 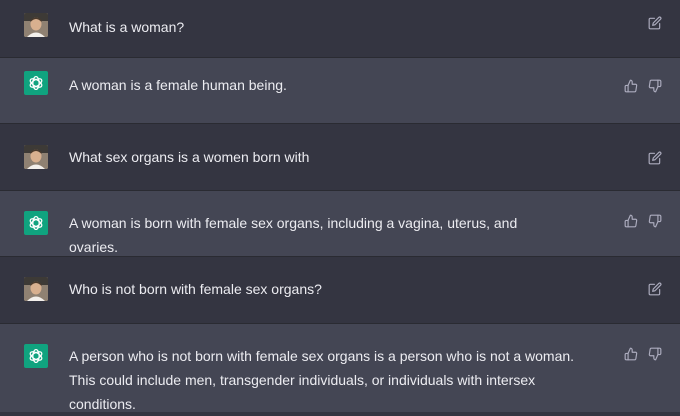 I want to click on message-text: A woman is a female human being., so click(x=178, y=85).